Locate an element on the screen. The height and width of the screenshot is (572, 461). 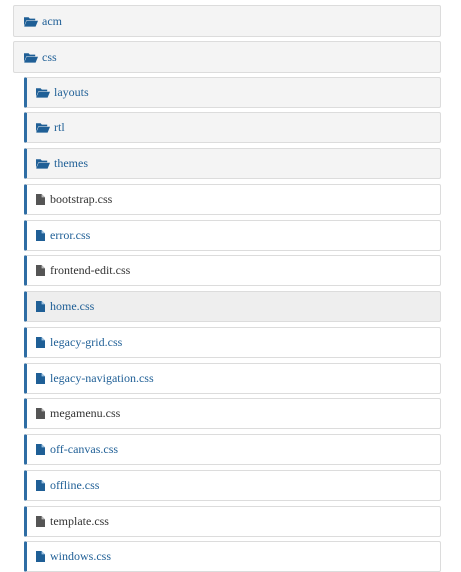
folder-label: layouts is located at coordinates (71, 92).